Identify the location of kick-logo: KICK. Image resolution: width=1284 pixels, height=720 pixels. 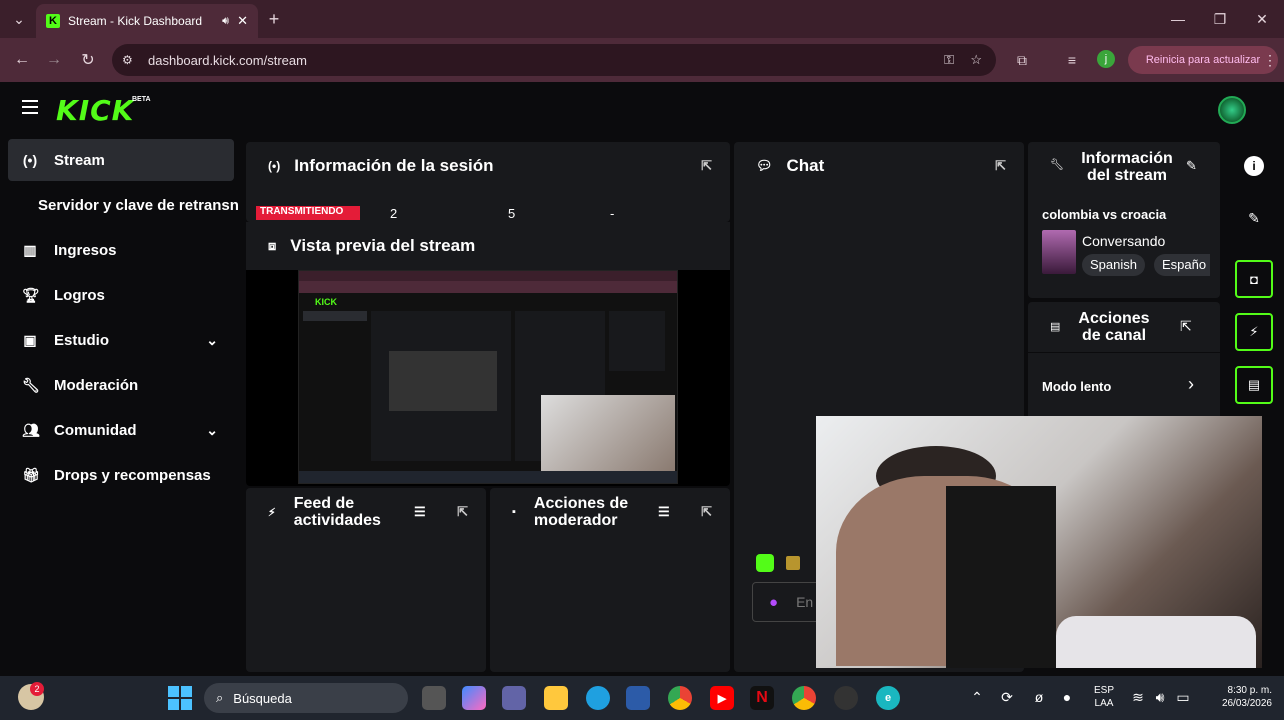
(95, 110).